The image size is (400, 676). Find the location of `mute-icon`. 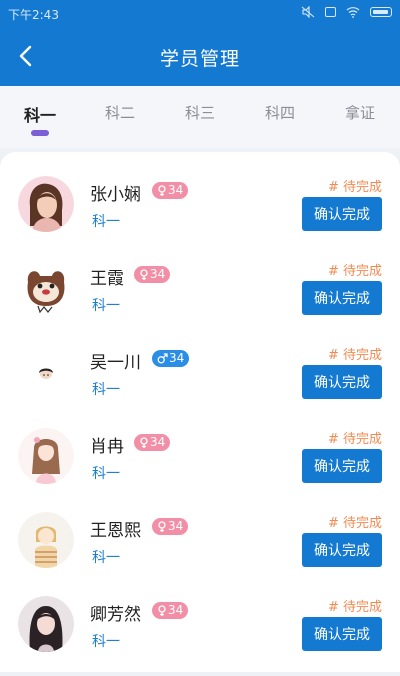

mute-icon is located at coordinates (308, 12).